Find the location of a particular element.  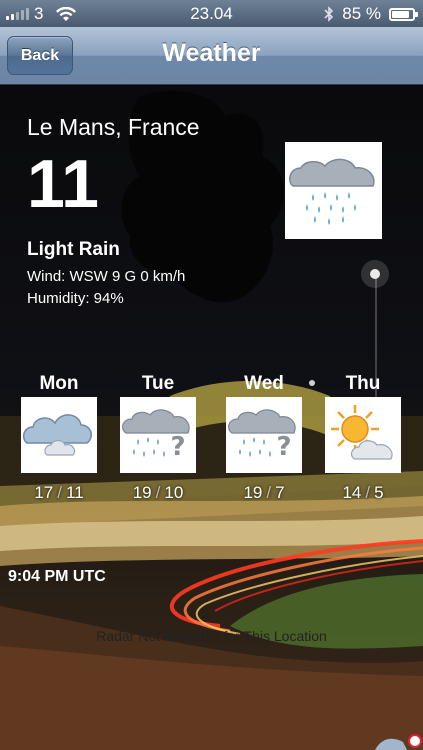

humidity-info: Humidity: 94% is located at coordinates (75, 298).